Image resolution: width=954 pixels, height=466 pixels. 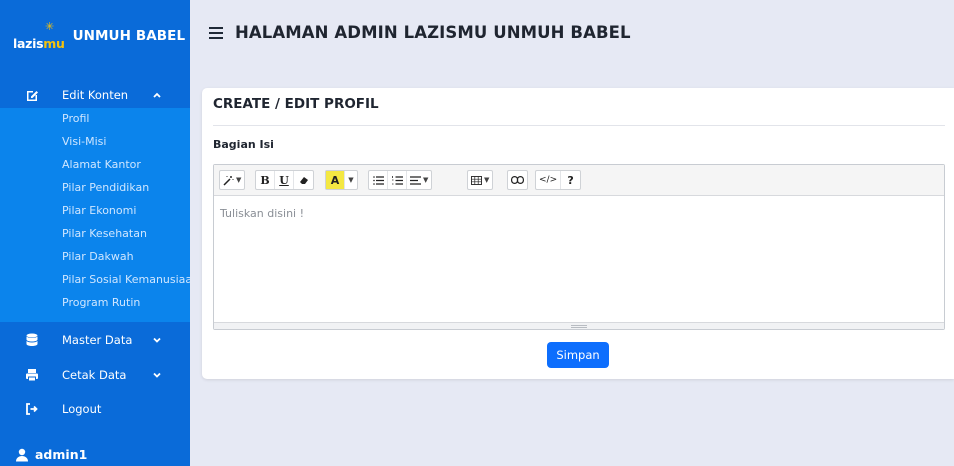 What do you see at coordinates (101, 164) in the screenshot?
I see `submenu-item-alamat-kantor: Alamat Kantor` at bounding box center [101, 164].